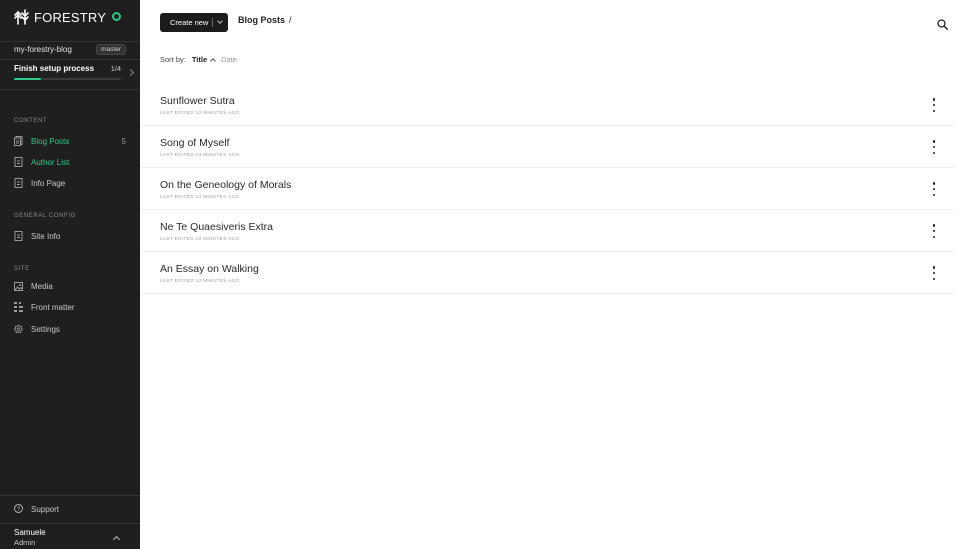 Image resolution: width=960 pixels, height=549 pixels. What do you see at coordinates (46, 236) in the screenshot?
I see `sidebar-item-label: Site Info` at bounding box center [46, 236].